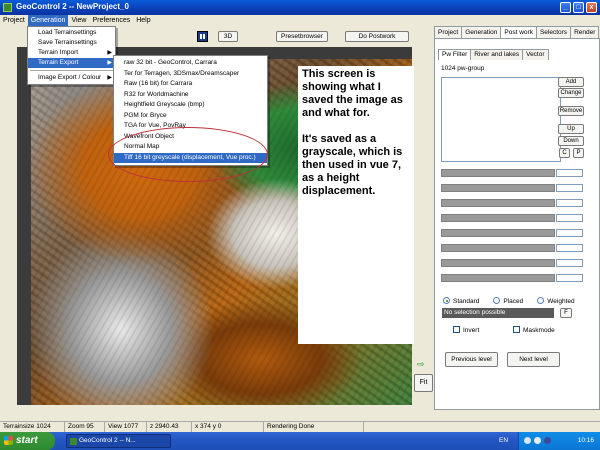 The image size is (600, 450). What do you see at coordinates (533, 359) in the screenshot?
I see `next-level-button: Next level` at bounding box center [533, 359].